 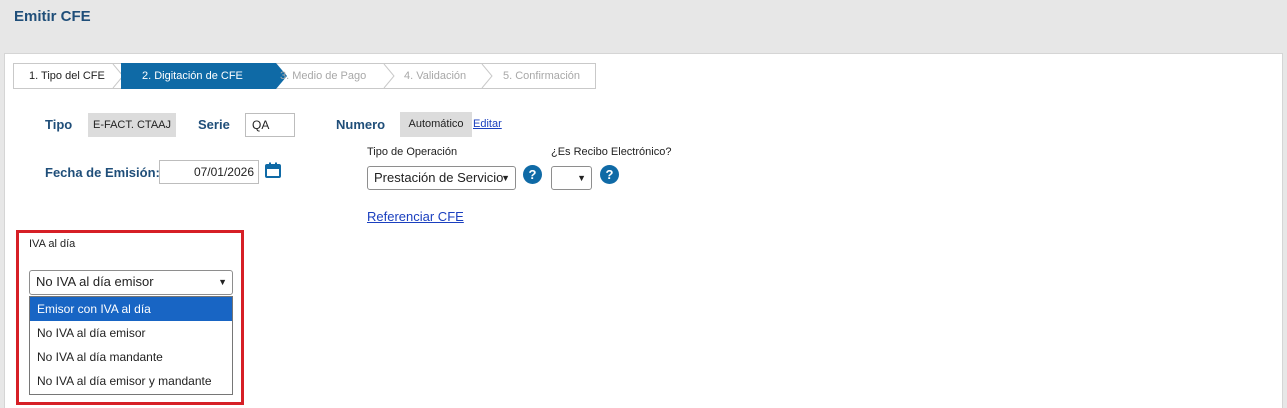 I want to click on iva-al-dia-select: No IVA al día emisor ▼, so click(x=131, y=282).